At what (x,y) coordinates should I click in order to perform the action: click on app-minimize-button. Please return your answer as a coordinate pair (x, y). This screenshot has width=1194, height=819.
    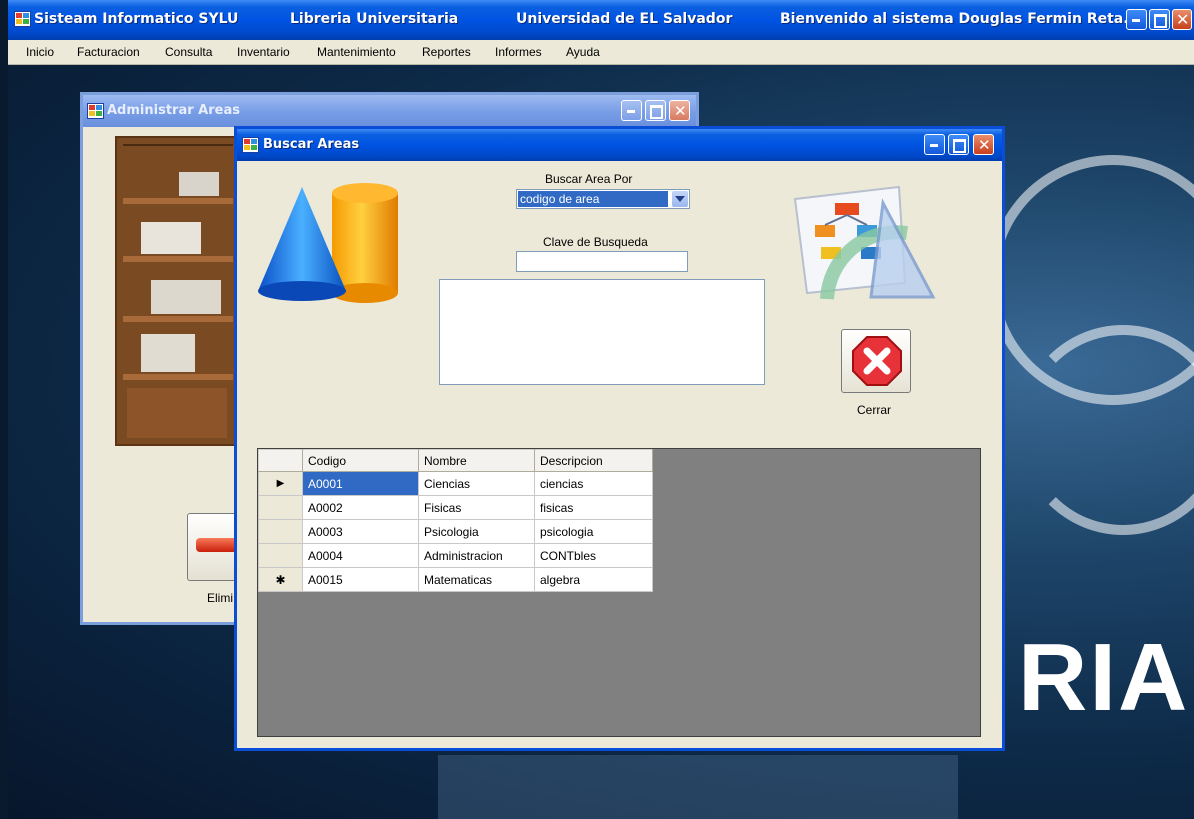
    Looking at the image, I should click on (1136, 19).